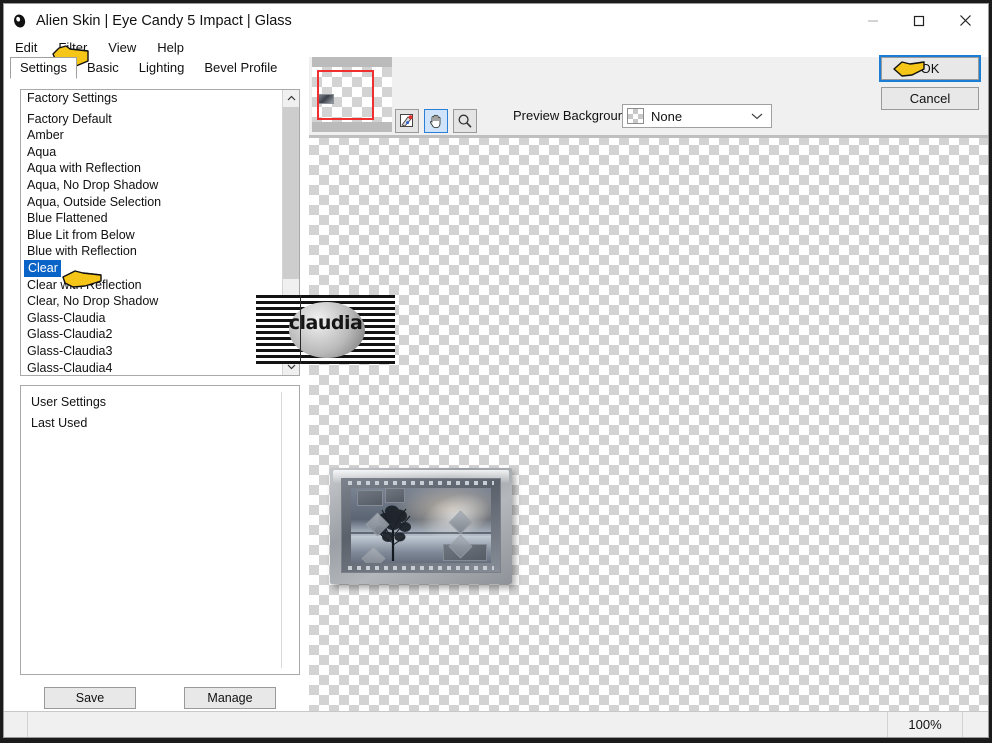  I want to click on preview-artwork, so click(421, 526).